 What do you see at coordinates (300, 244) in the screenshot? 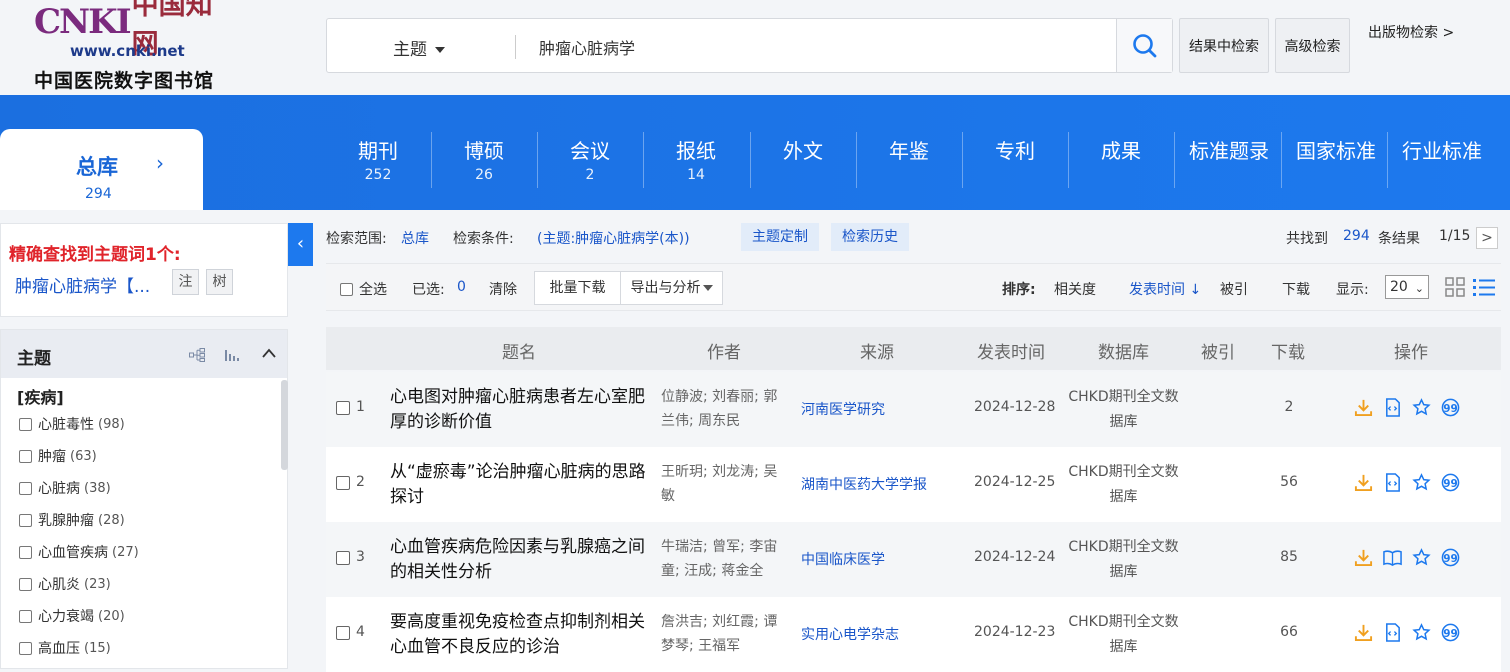
I see `collapse-panel-button: ‹` at bounding box center [300, 244].